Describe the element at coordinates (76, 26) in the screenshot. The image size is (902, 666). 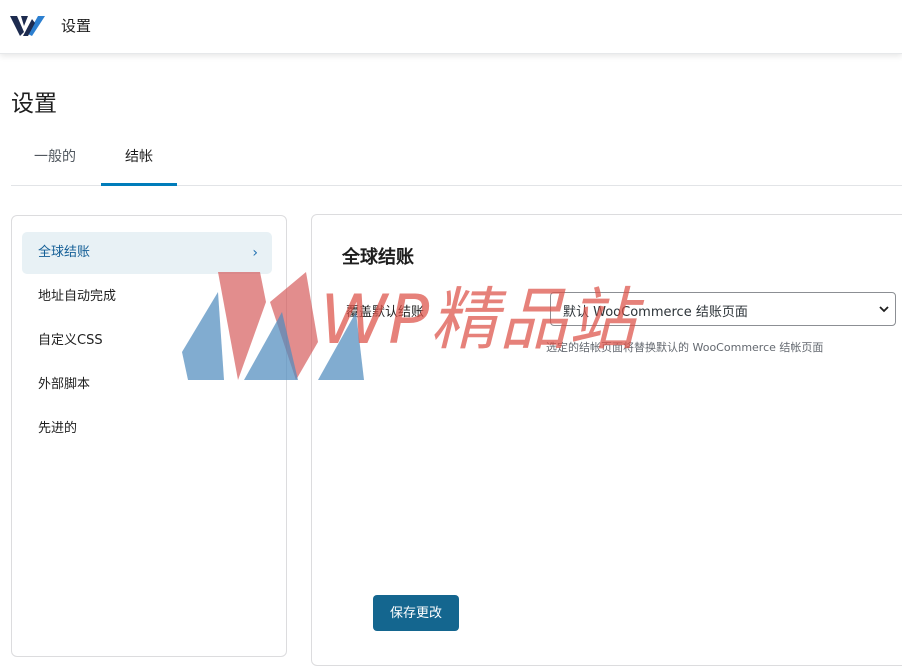
I see `topbar-title: 设置` at that location.